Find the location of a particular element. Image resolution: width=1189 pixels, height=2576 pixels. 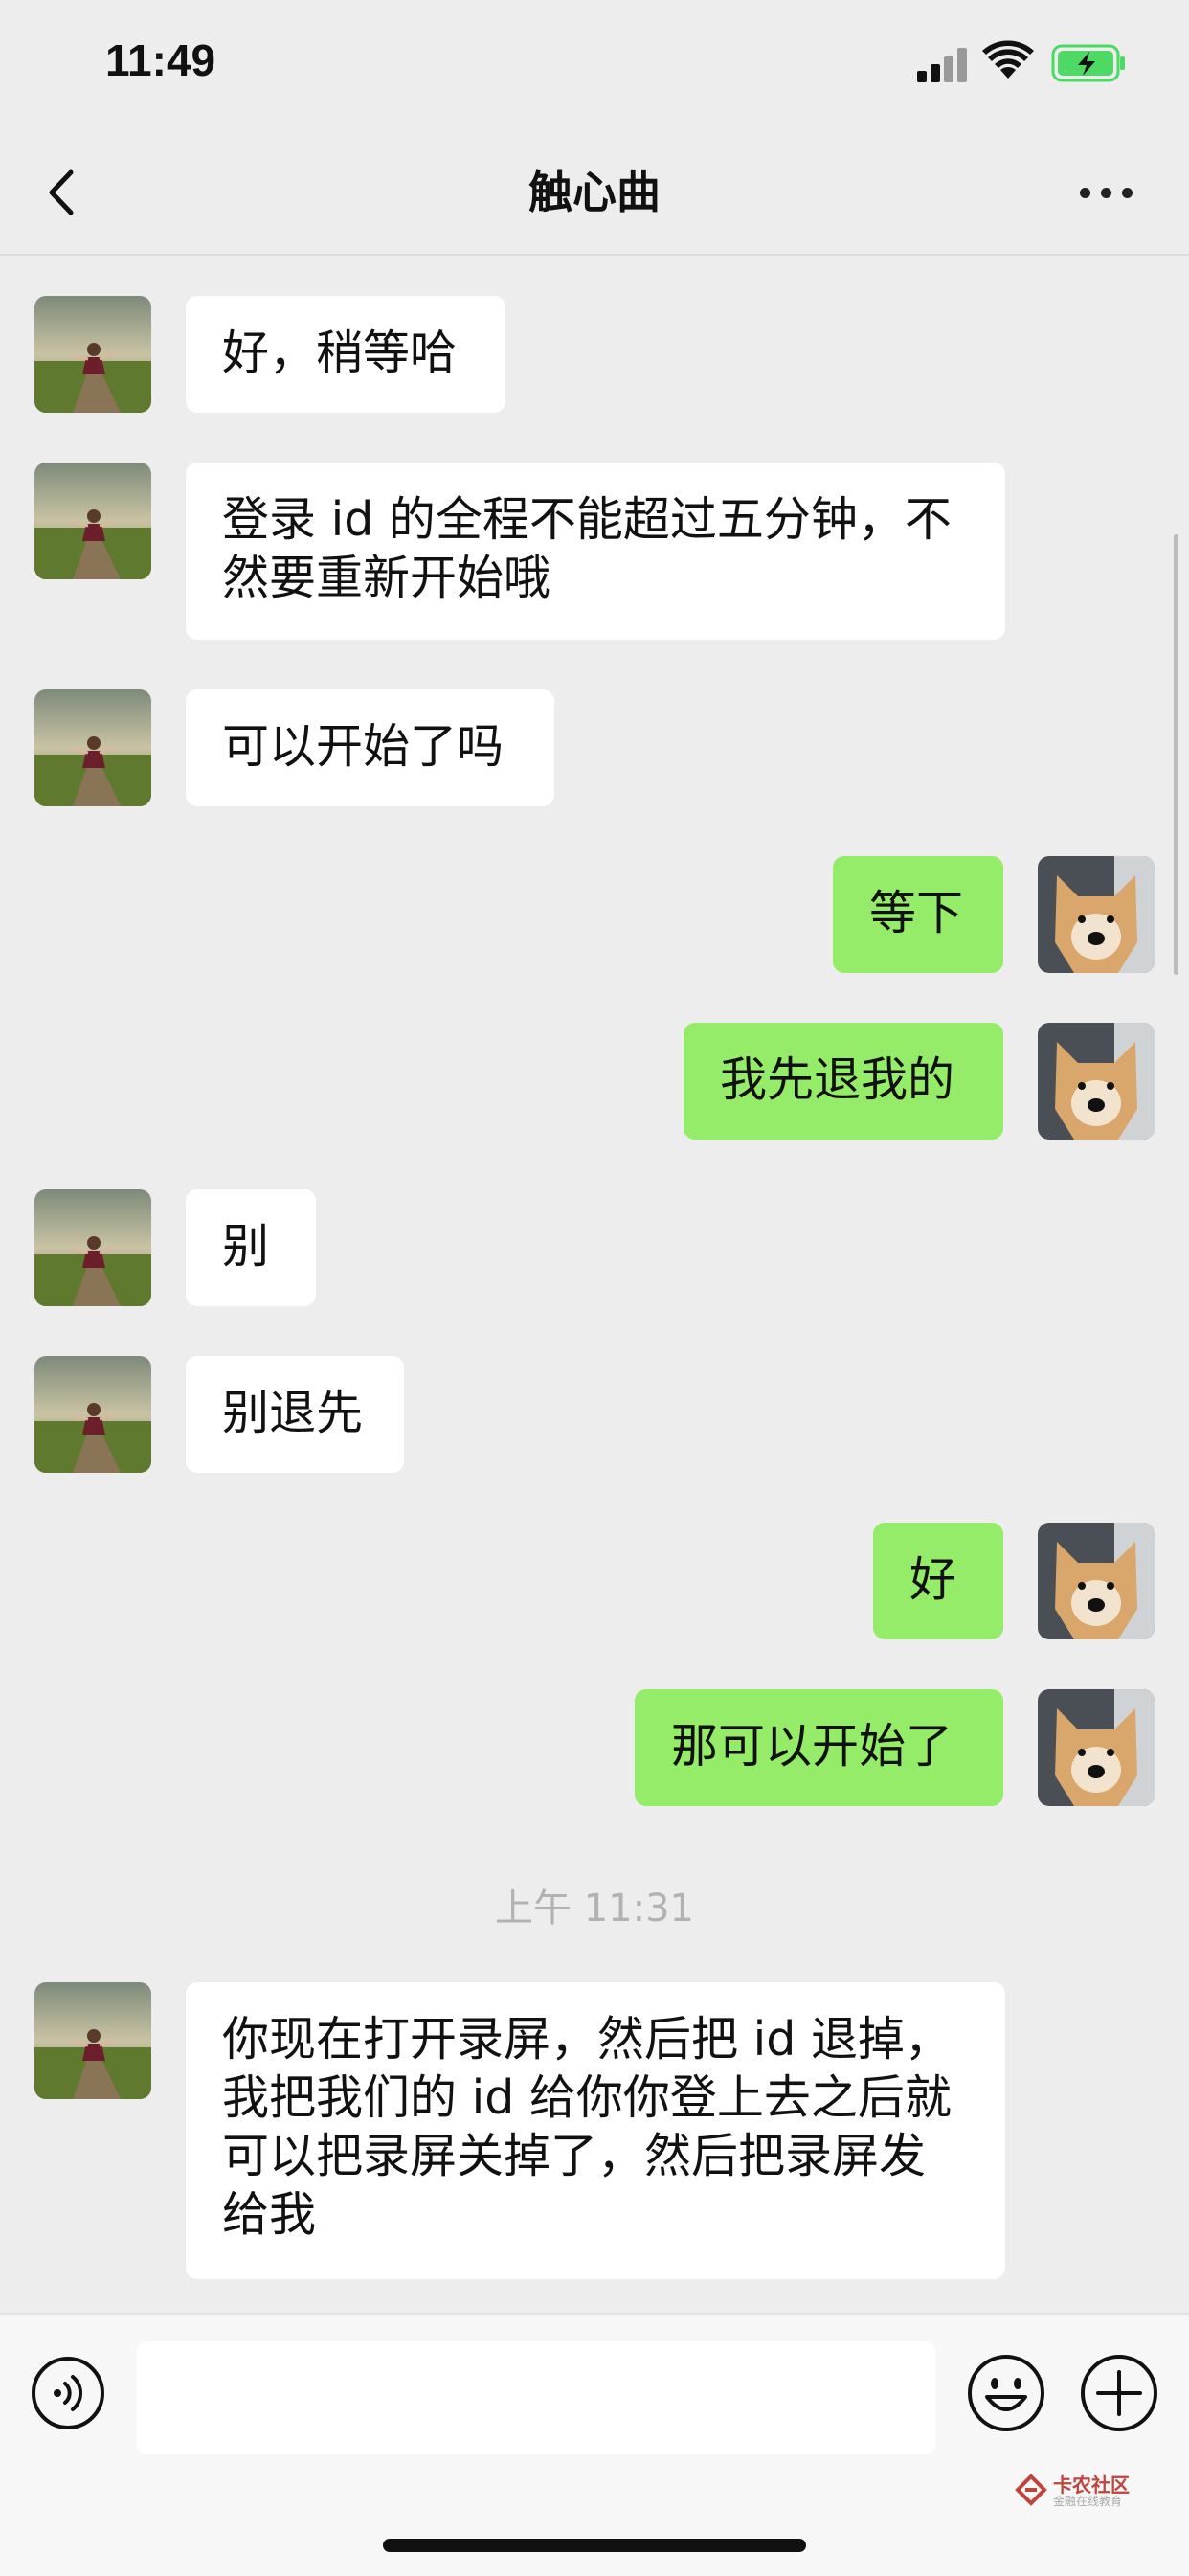

message-timestamp: 上午 11:31 is located at coordinates (594, 1909).